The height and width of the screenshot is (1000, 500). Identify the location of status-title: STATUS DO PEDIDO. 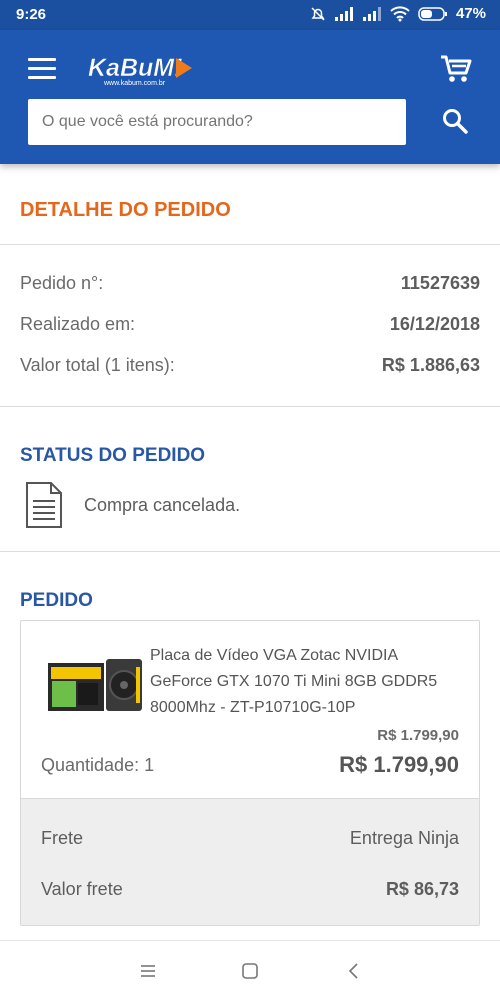
(113, 455).